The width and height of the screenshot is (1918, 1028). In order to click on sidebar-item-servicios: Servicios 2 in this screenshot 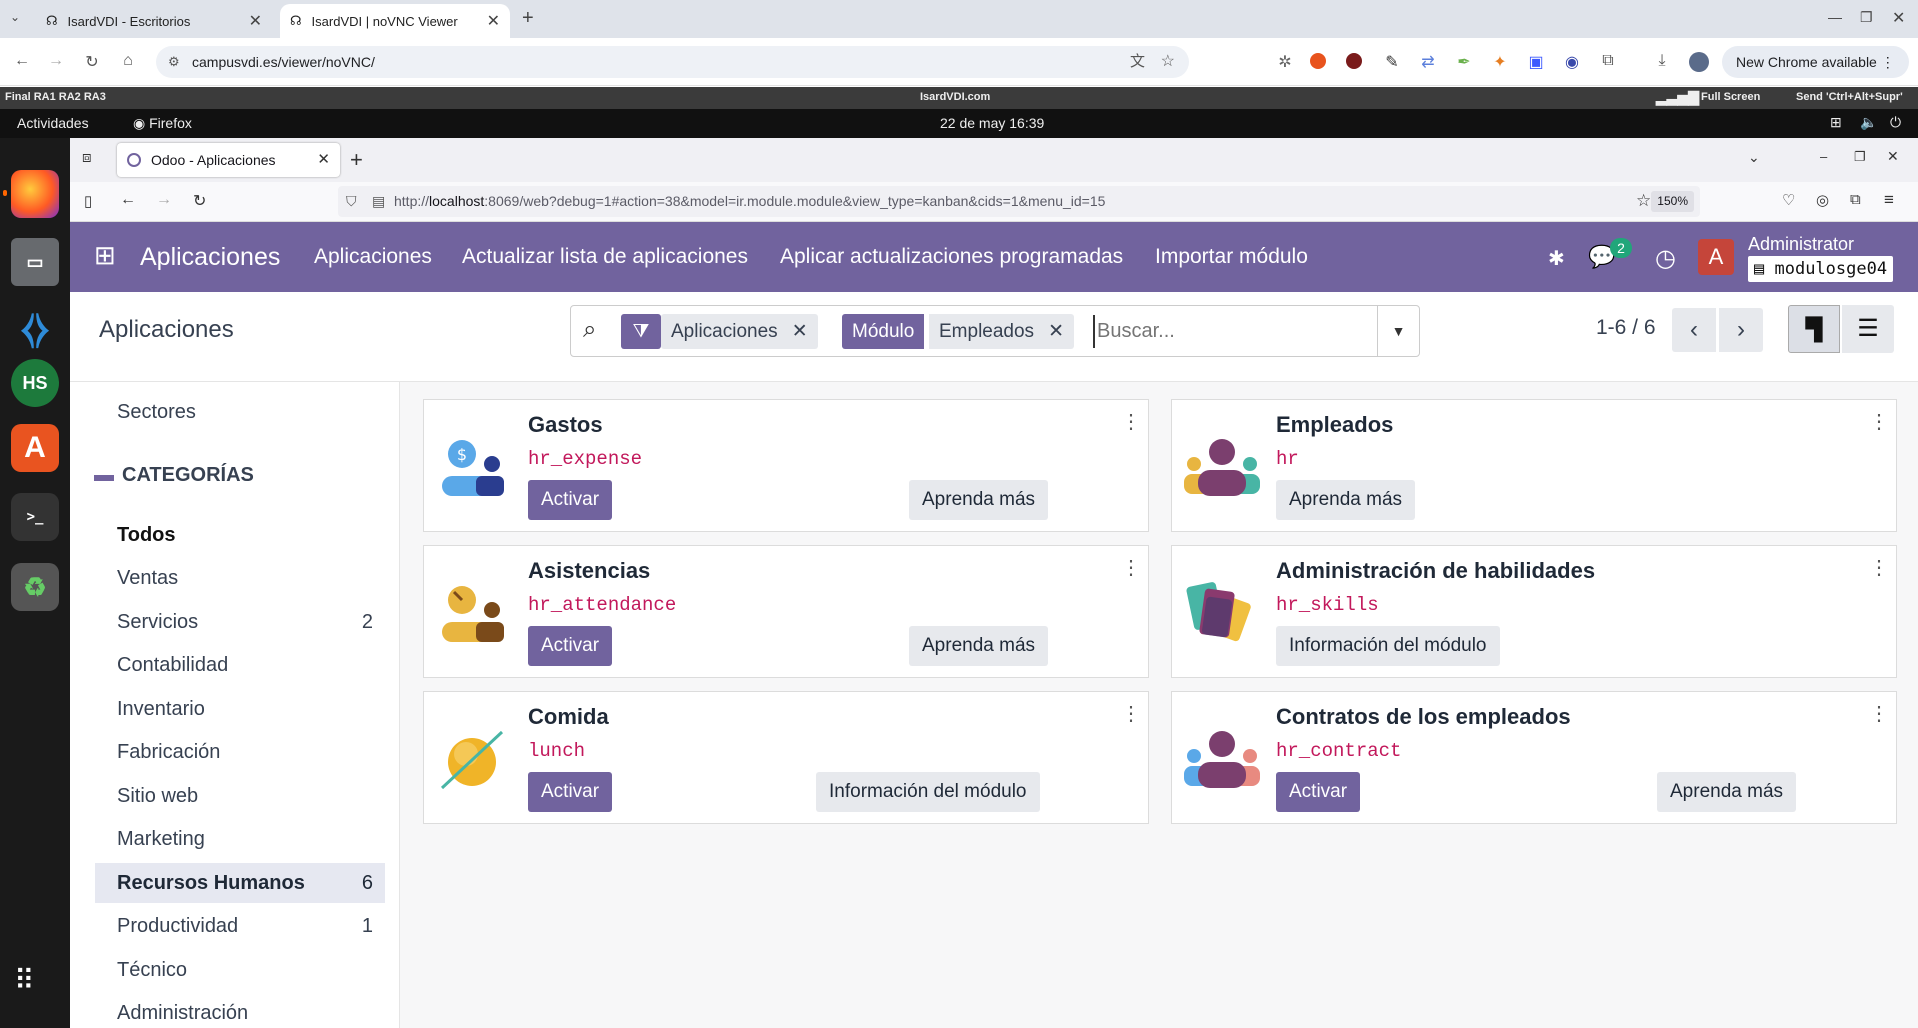, I will do `click(240, 622)`.